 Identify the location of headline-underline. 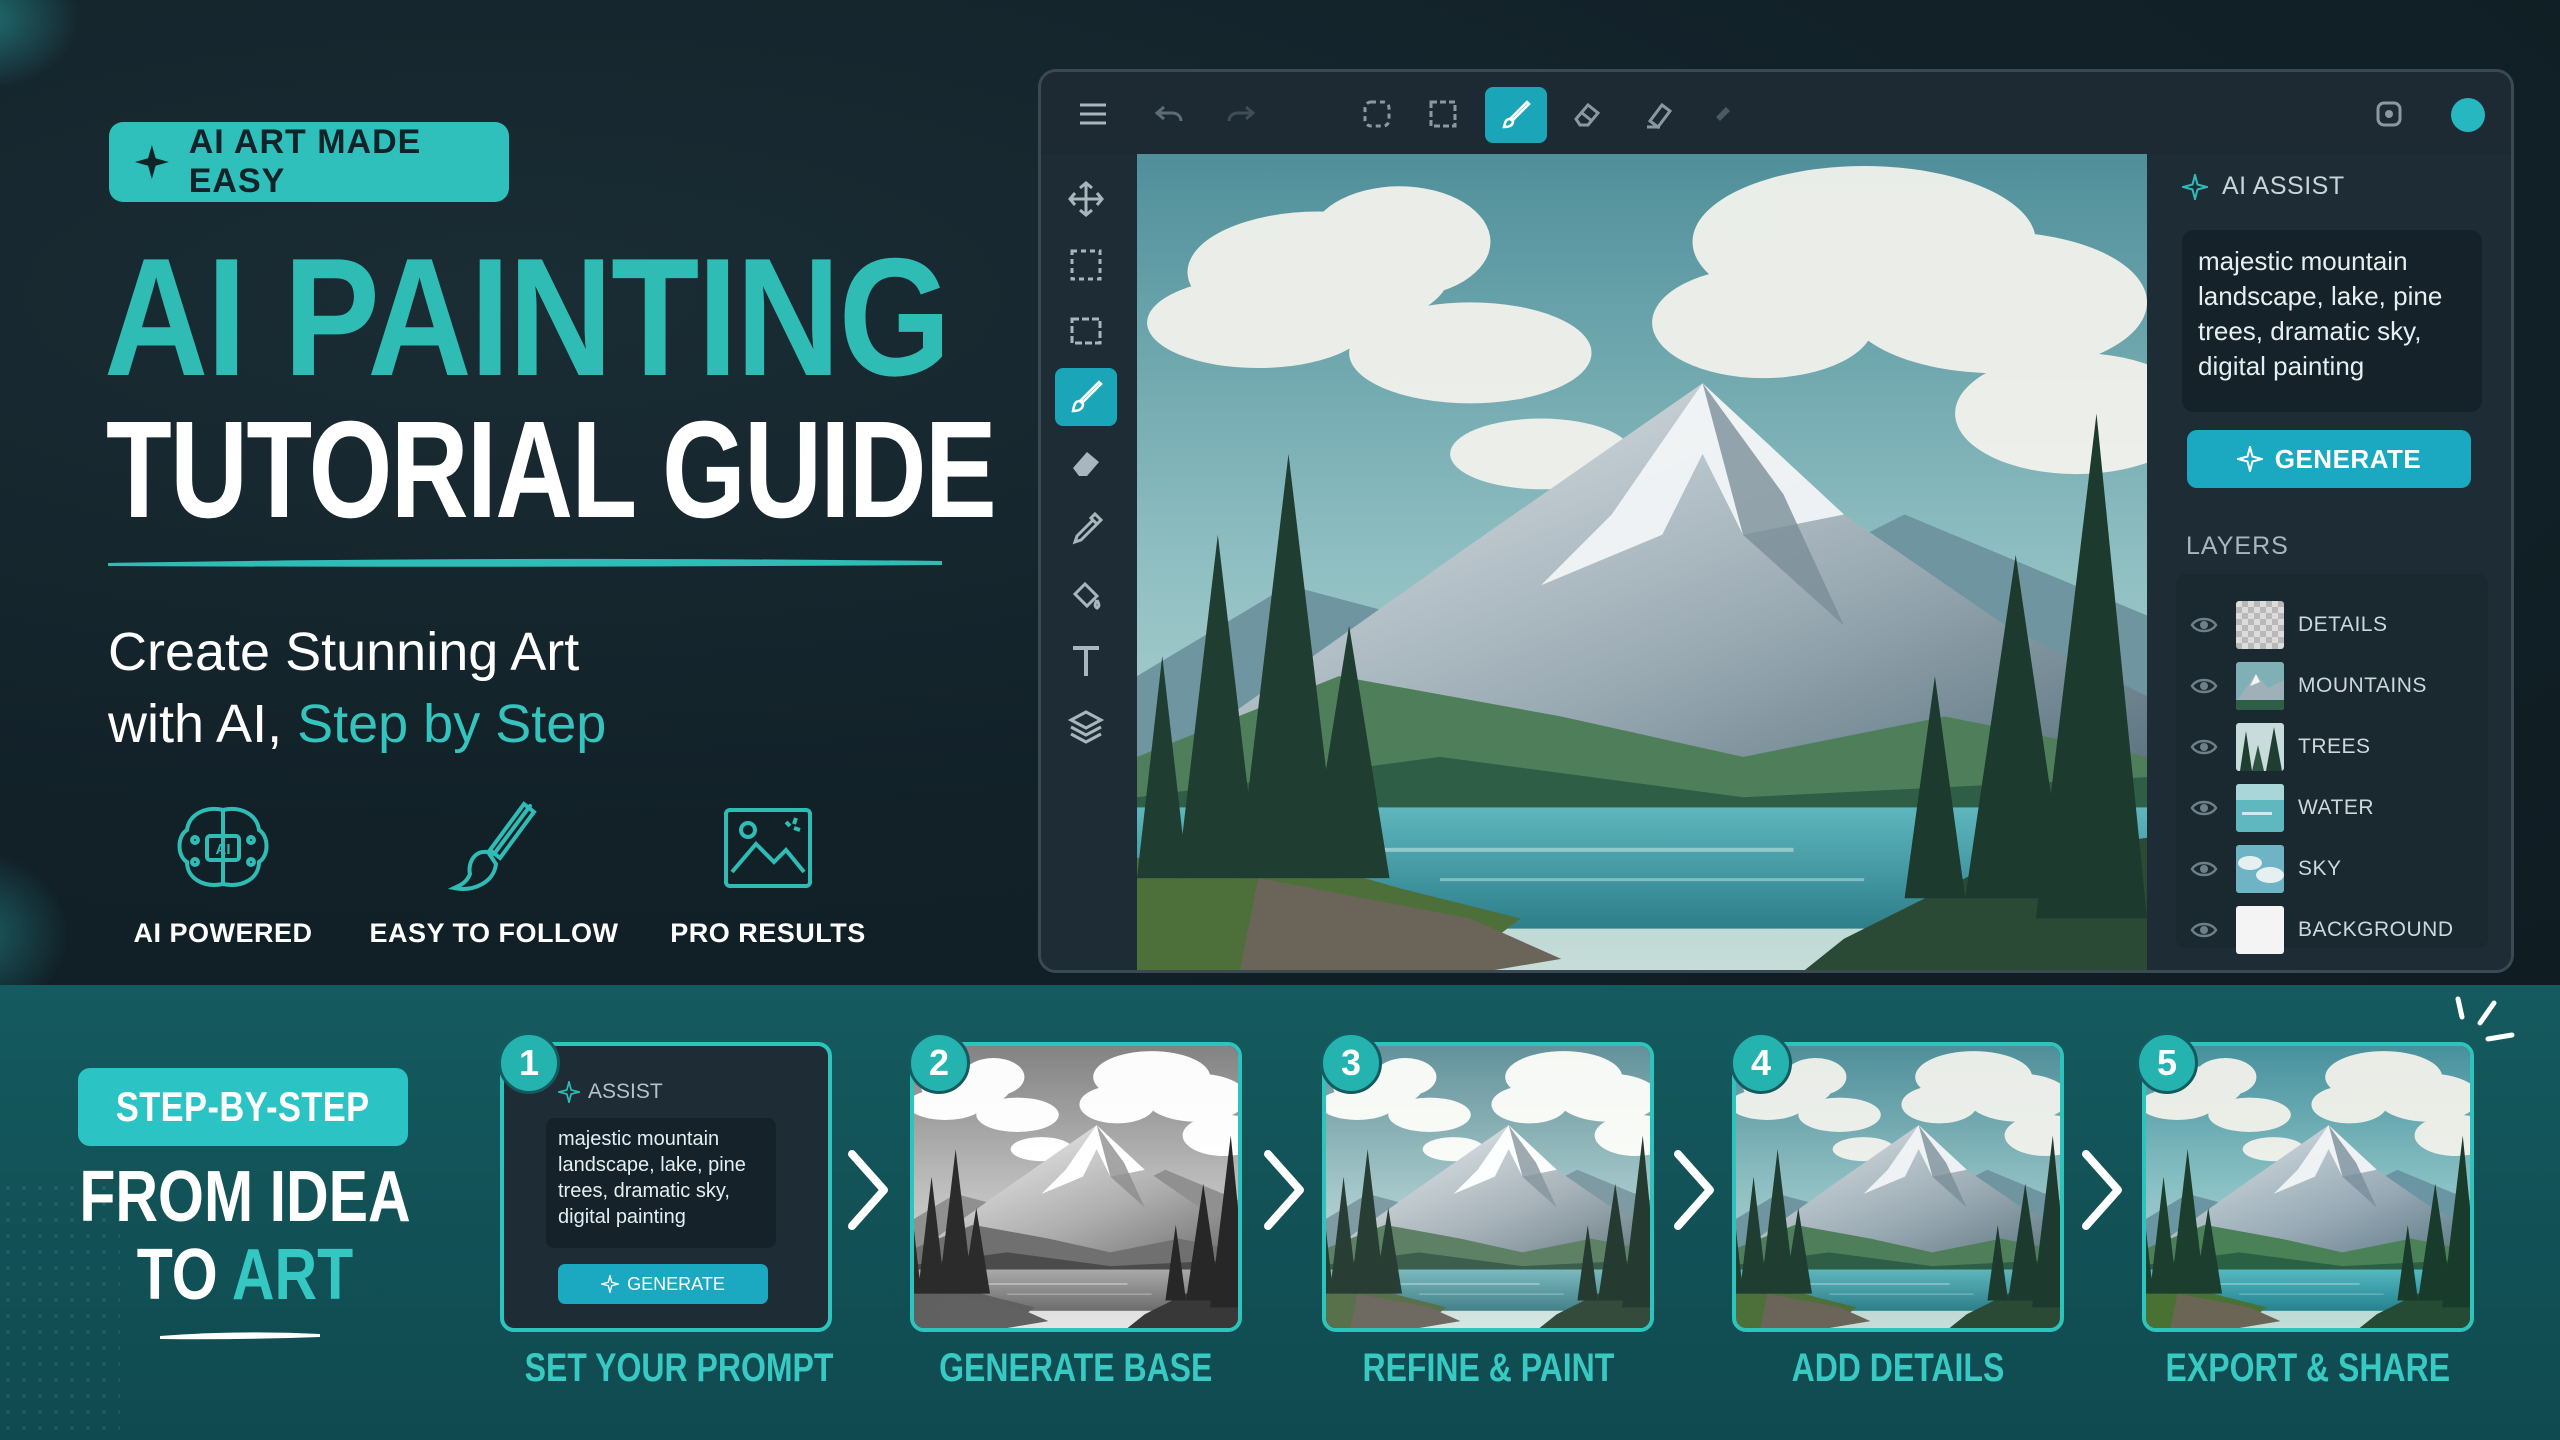
(240, 1336).